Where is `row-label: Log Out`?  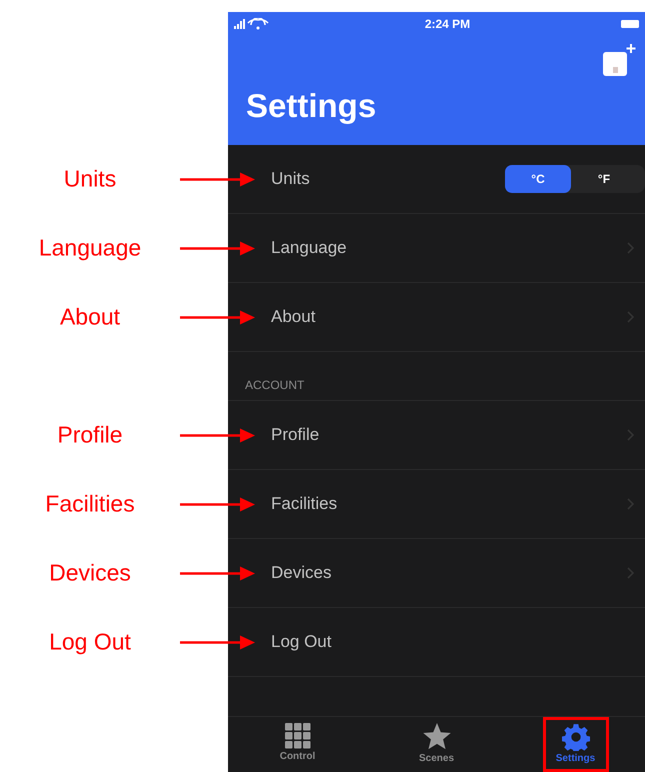 row-label: Log Out is located at coordinates (458, 642).